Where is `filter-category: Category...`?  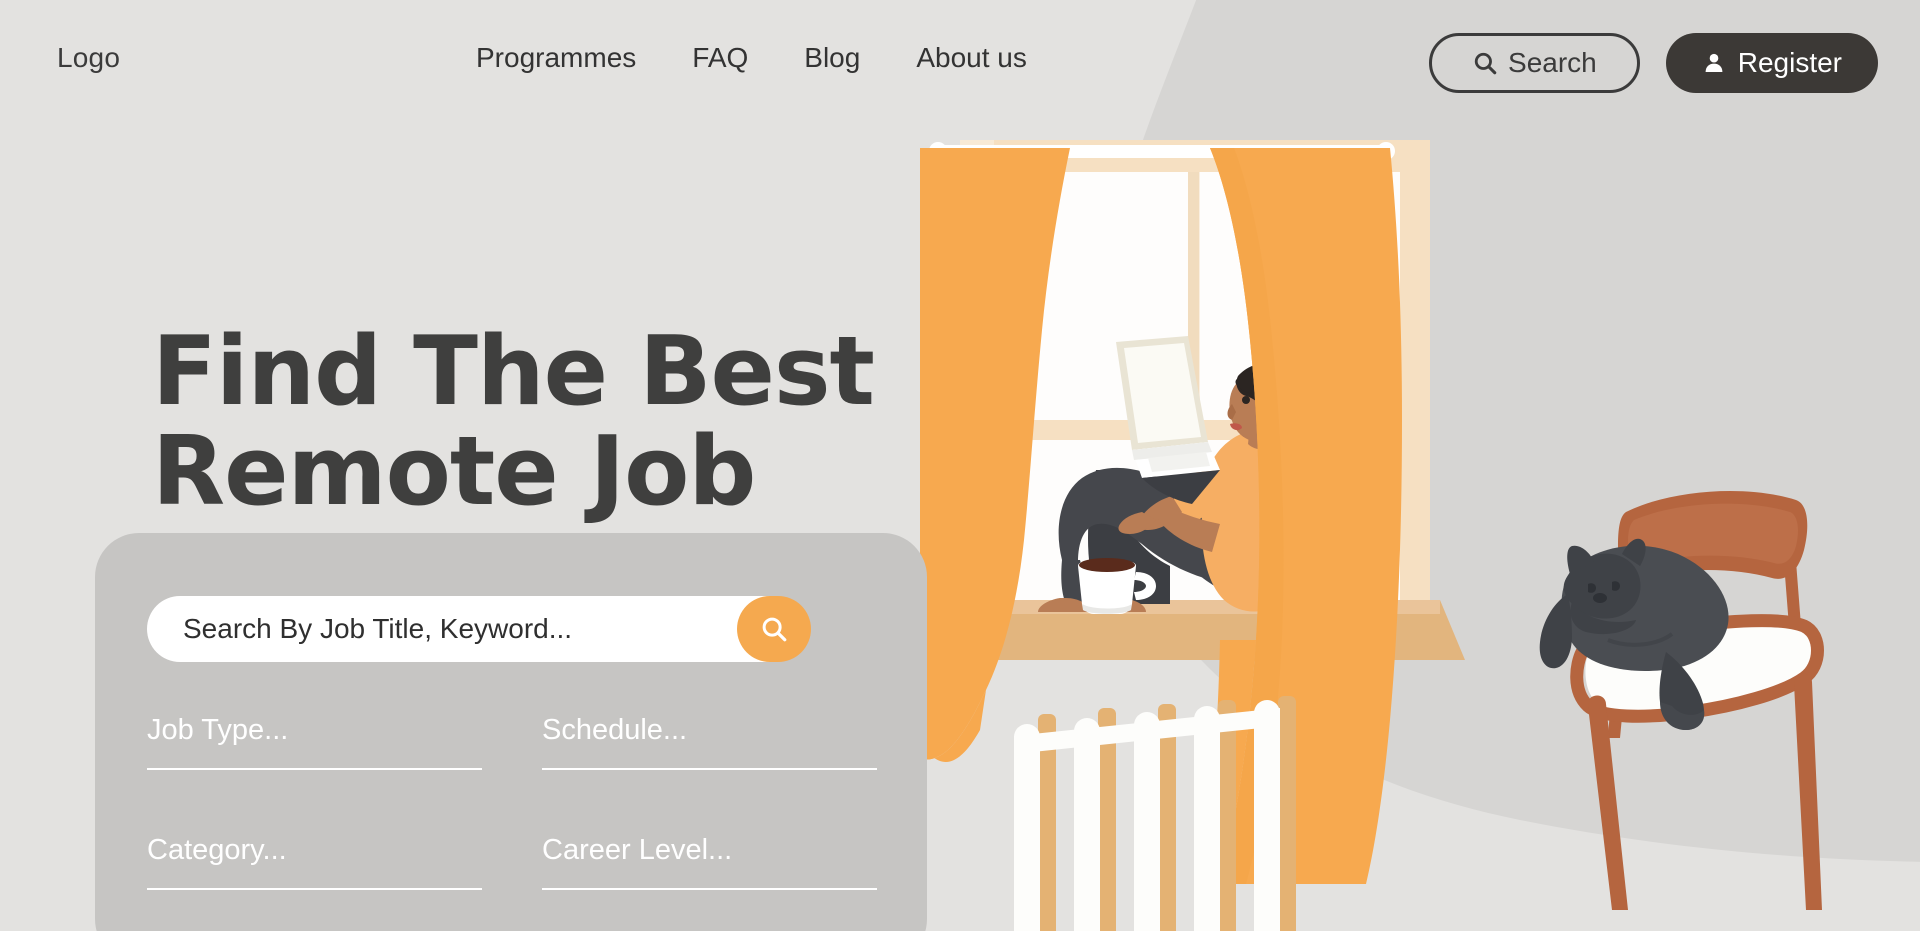 filter-category: Category... is located at coordinates (314, 867).